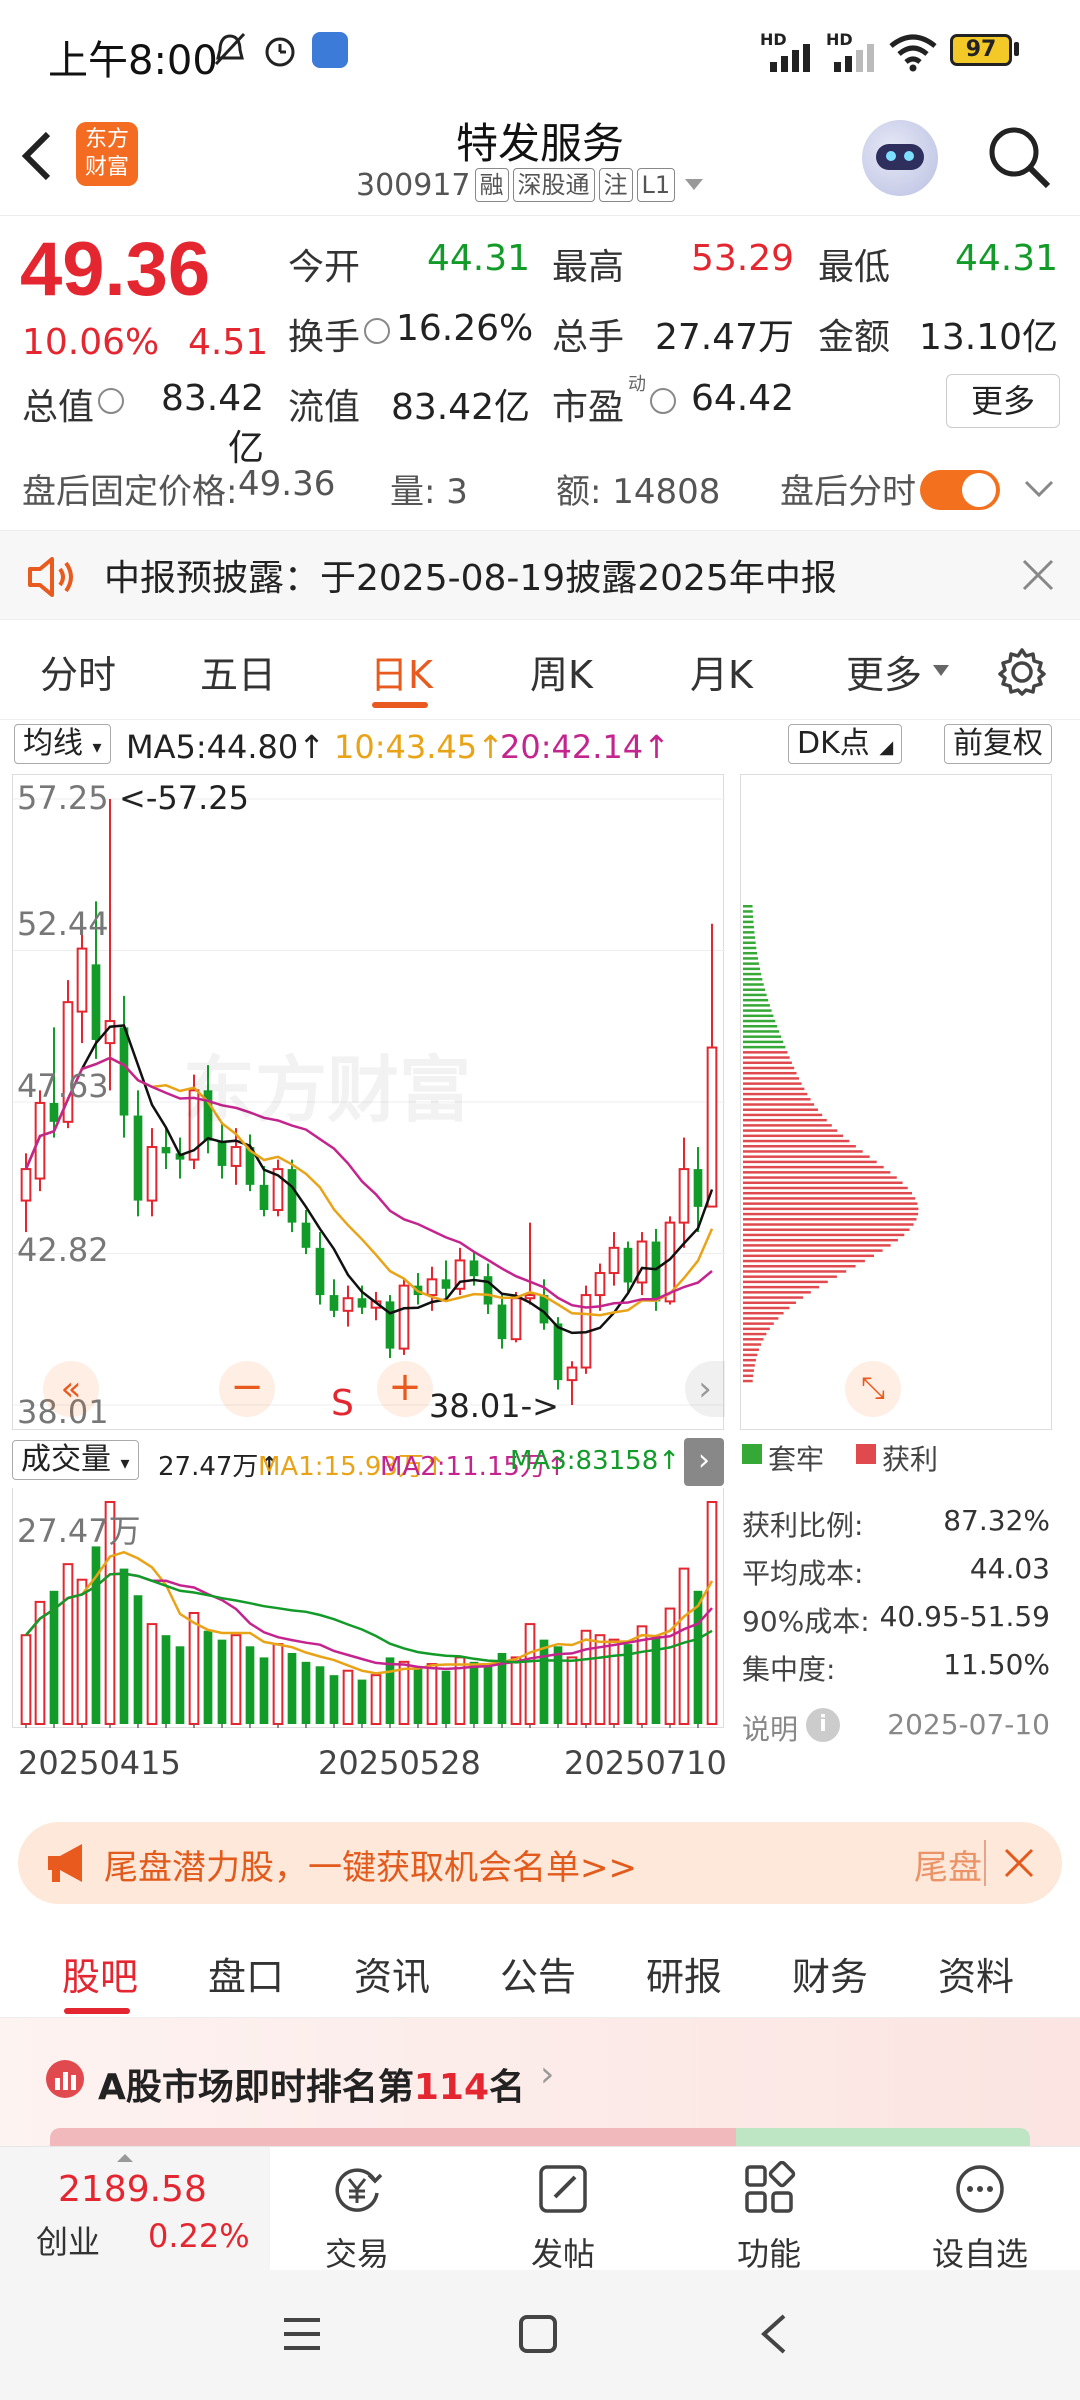 The image size is (1080, 2400). What do you see at coordinates (896, 1102) in the screenshot?
I see `chip-distribution-chart: ⤡` at bounding box center [896, 1102].